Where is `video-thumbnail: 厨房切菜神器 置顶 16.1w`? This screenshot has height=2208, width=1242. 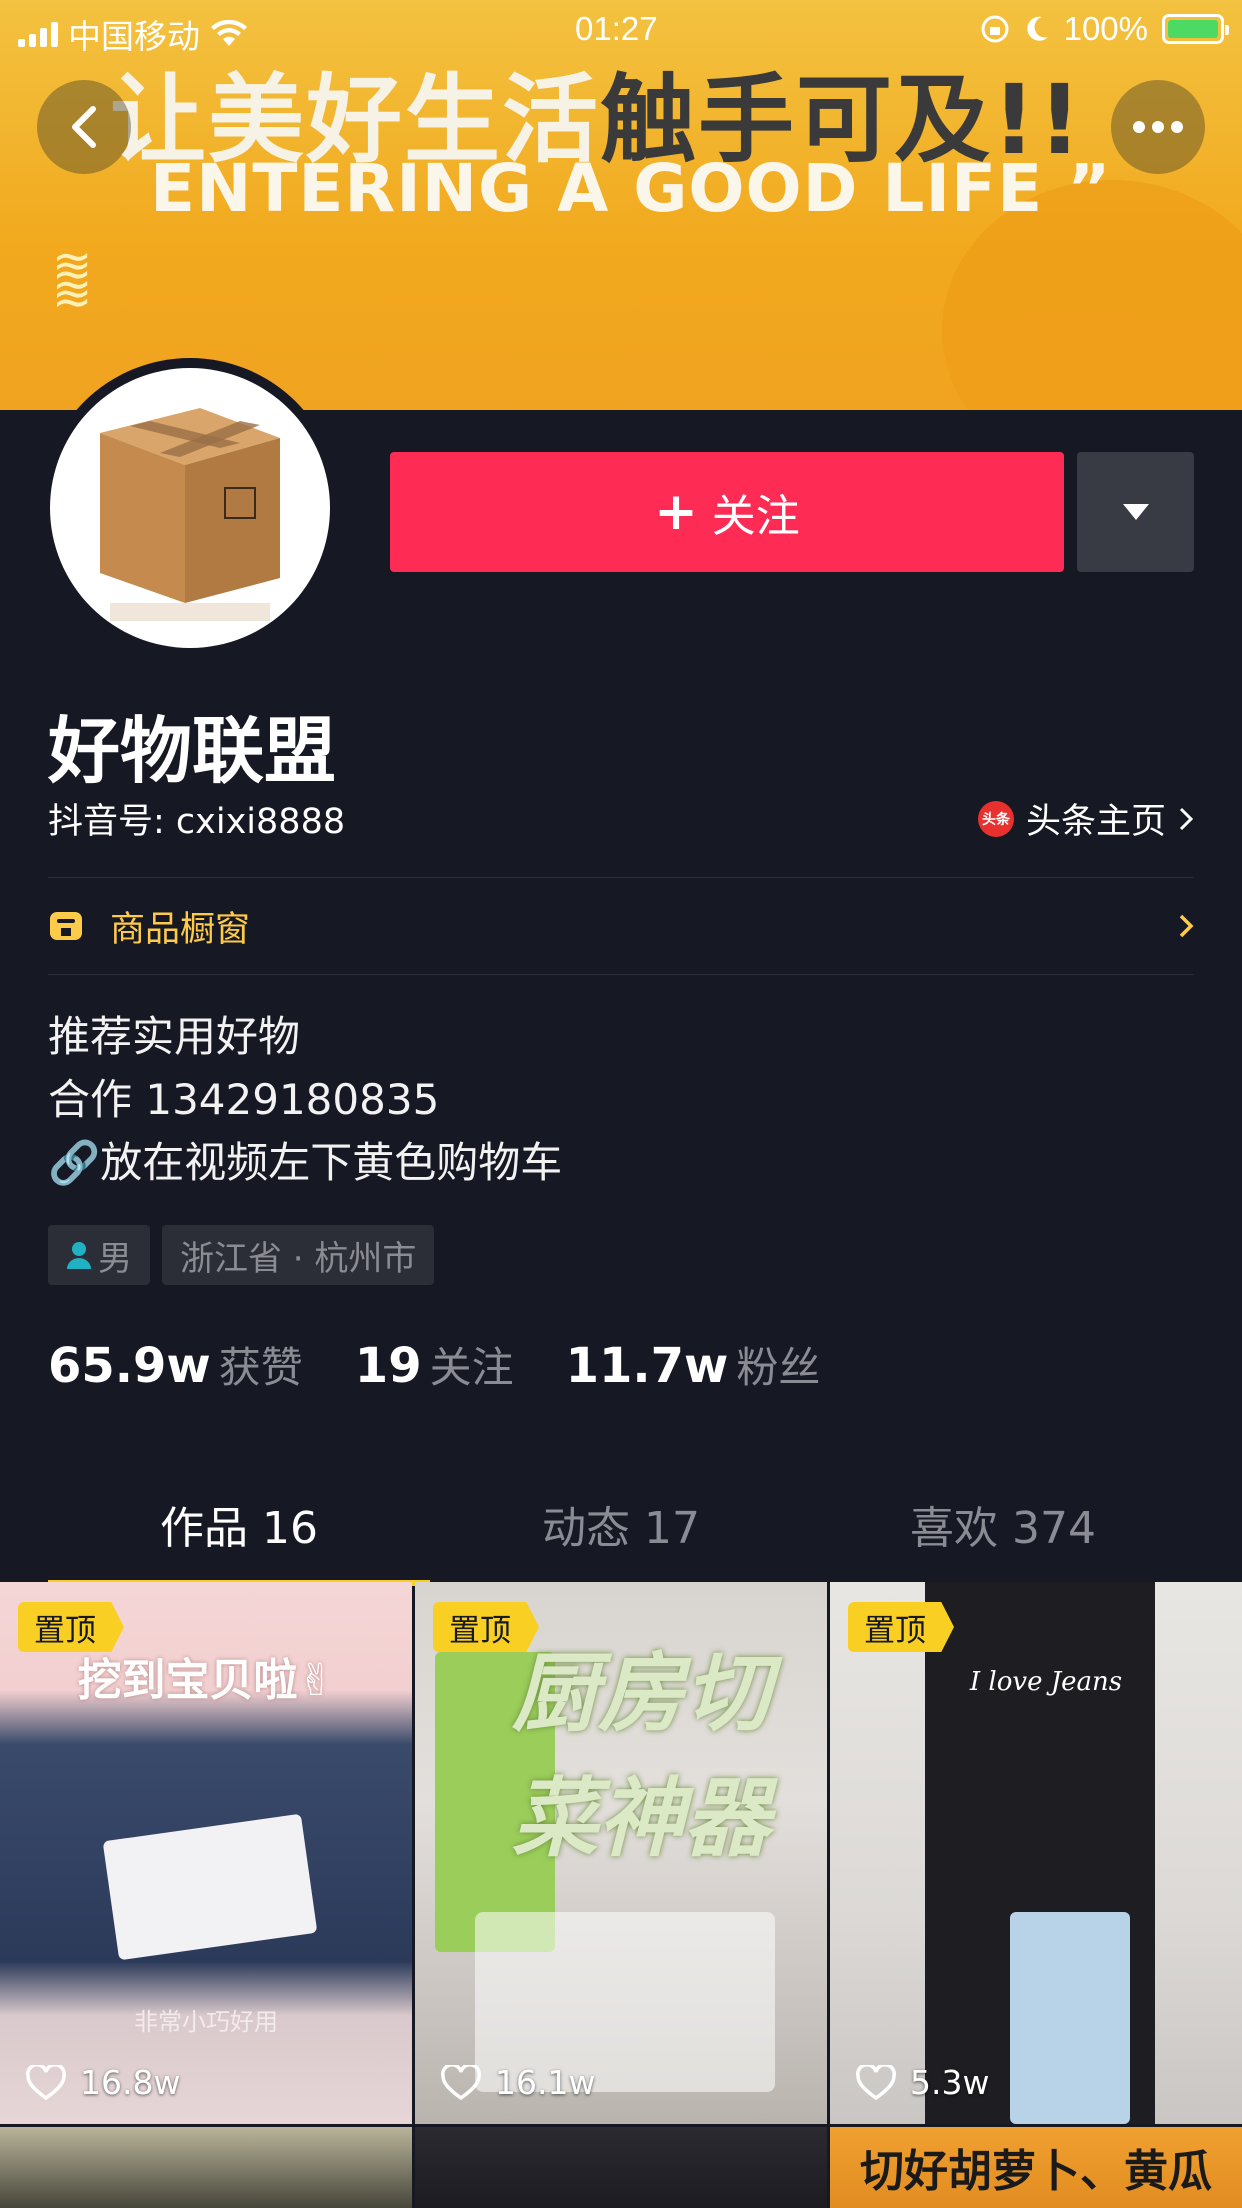
video-thumbnail: 厨房切菜神器 置顶 16.1w is located at coordinates (621, 1853).